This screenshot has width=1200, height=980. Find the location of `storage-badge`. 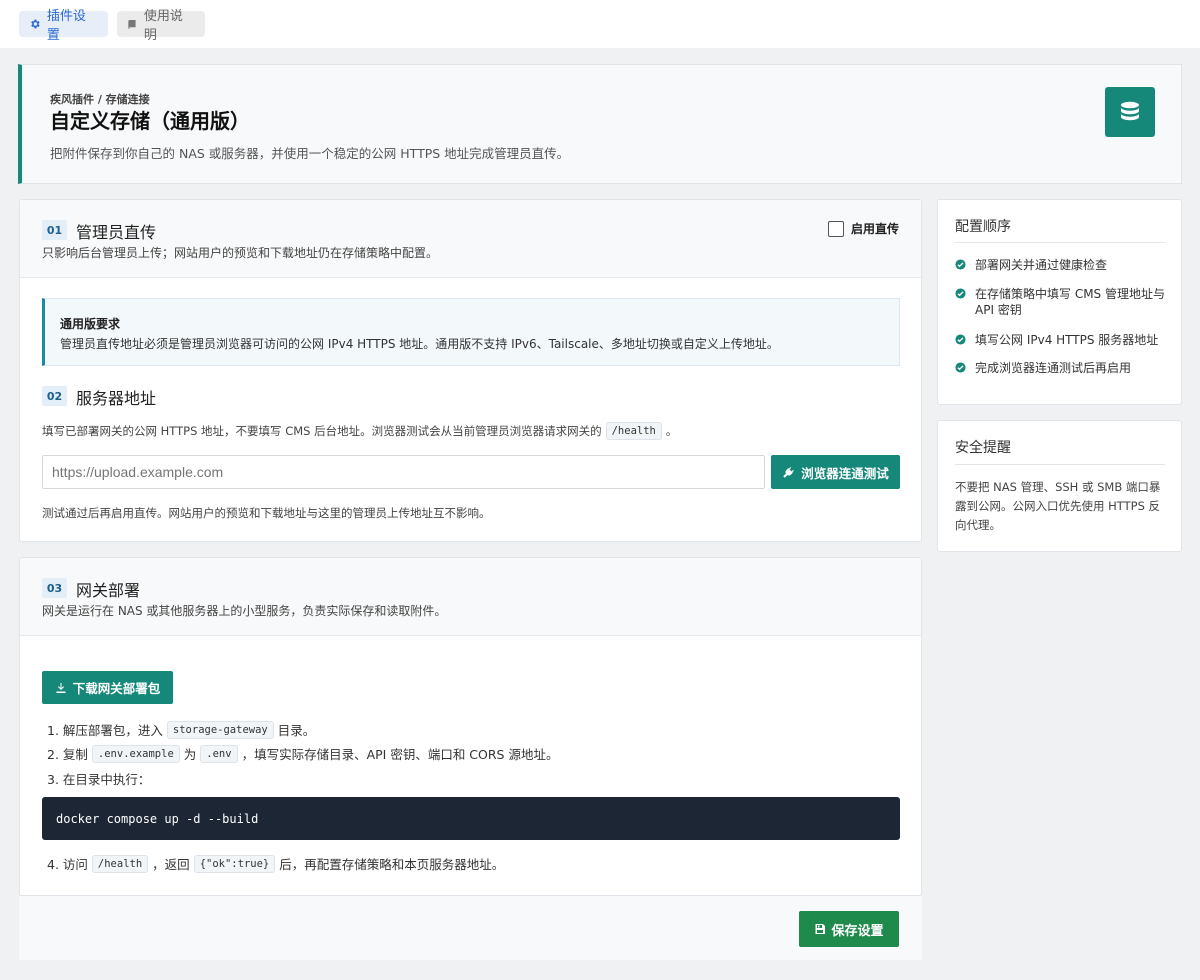

storage-badge is located at coordinates (1130, 112).